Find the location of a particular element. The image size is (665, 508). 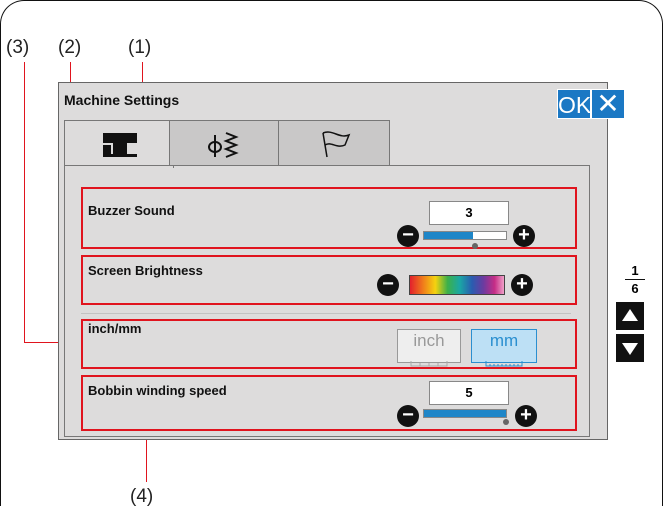

stitch-icon is located at coordinates (223, 145).